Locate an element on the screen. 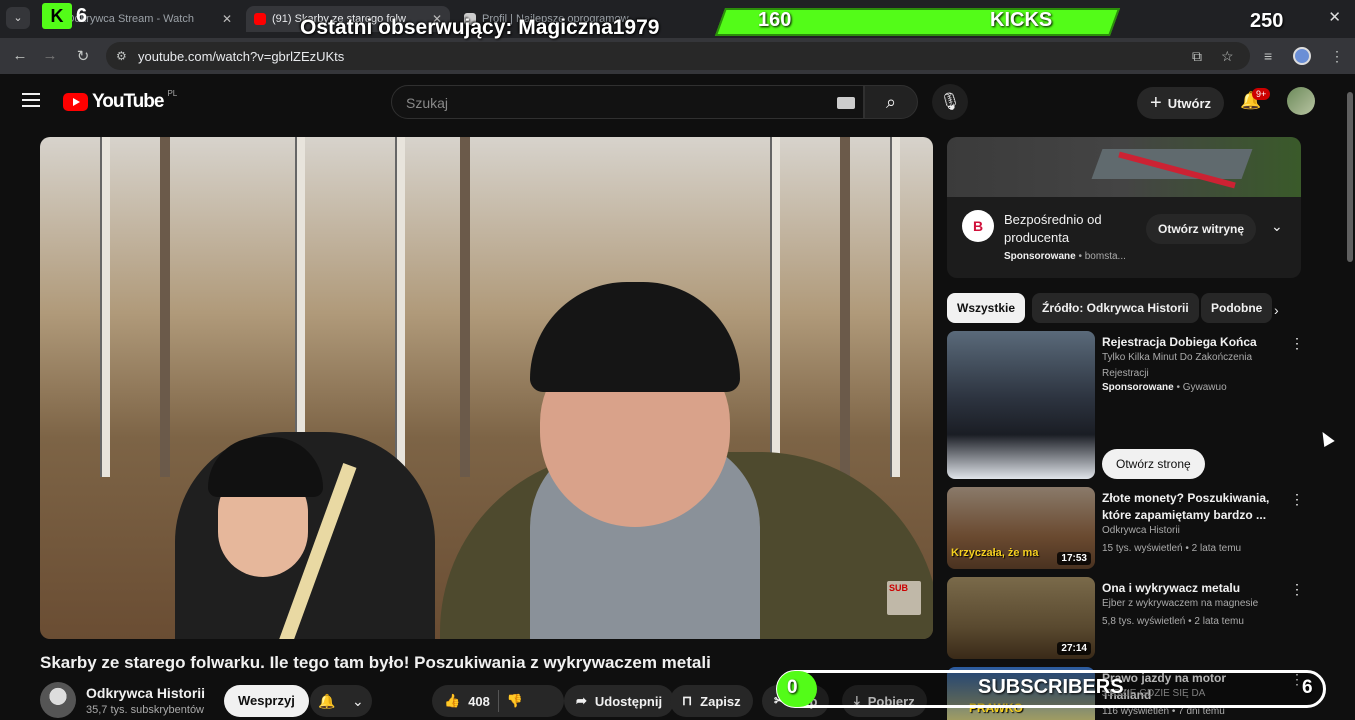 This screenshot has width=1355, height=720. save-button: ⊓ Zapisz is located at coordinates (711, 701).